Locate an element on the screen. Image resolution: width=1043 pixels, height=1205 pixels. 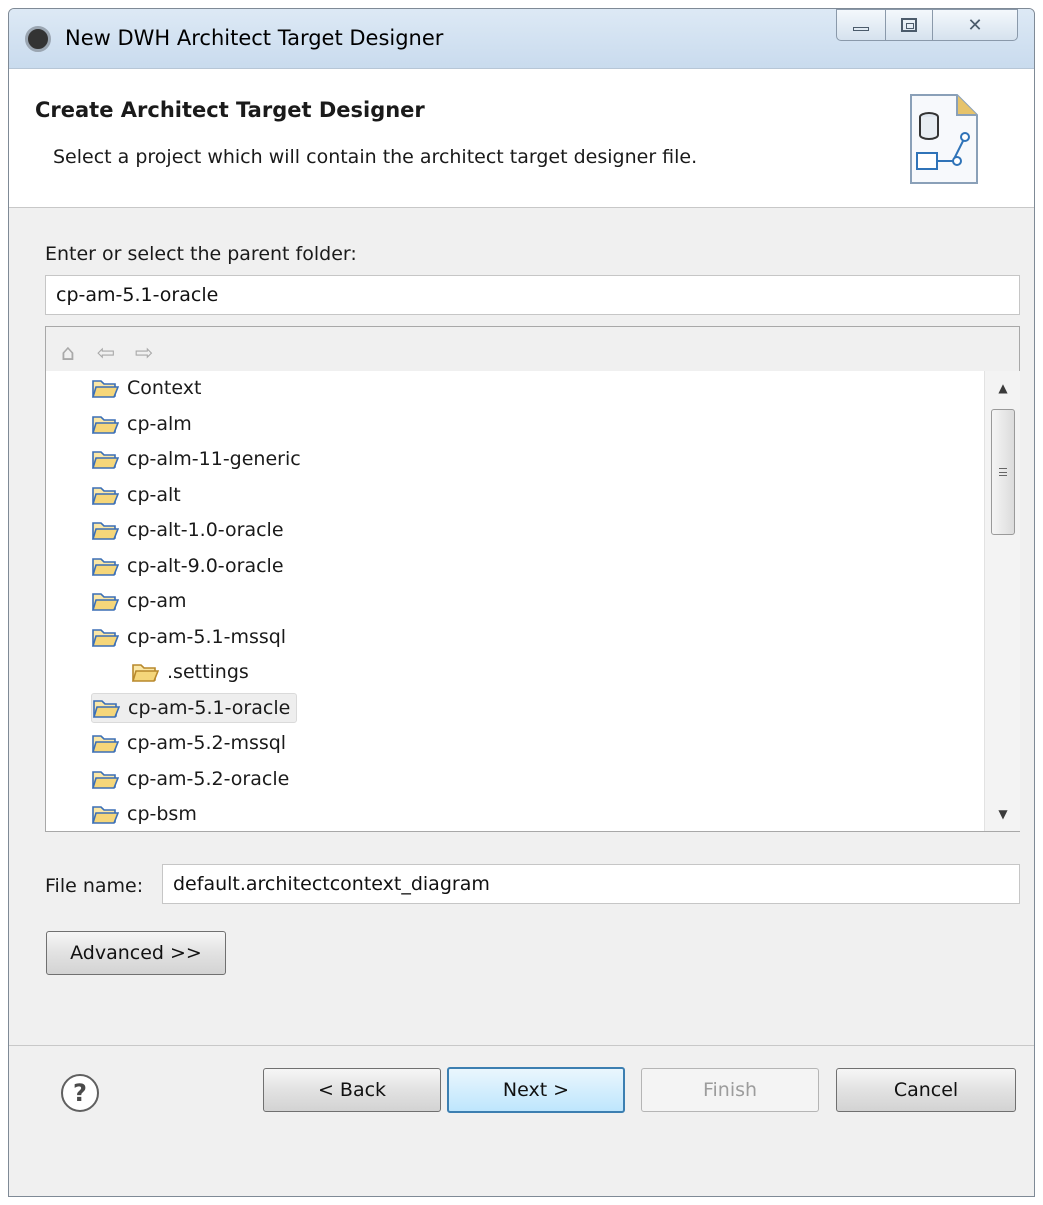
close-icon: ✕ is located at coordinates (975, 25).